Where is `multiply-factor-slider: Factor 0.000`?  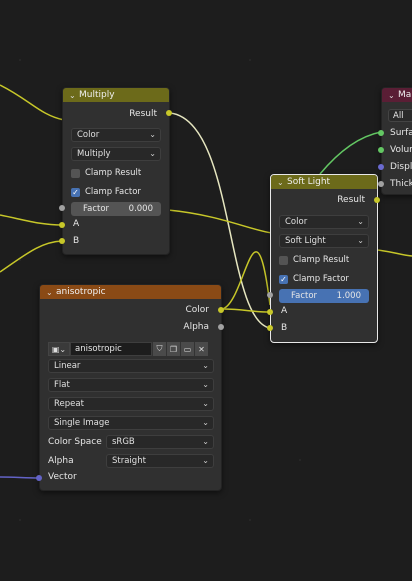
multiply-factor-slider: Factor 0.000 is located at coordinates (116, 209).